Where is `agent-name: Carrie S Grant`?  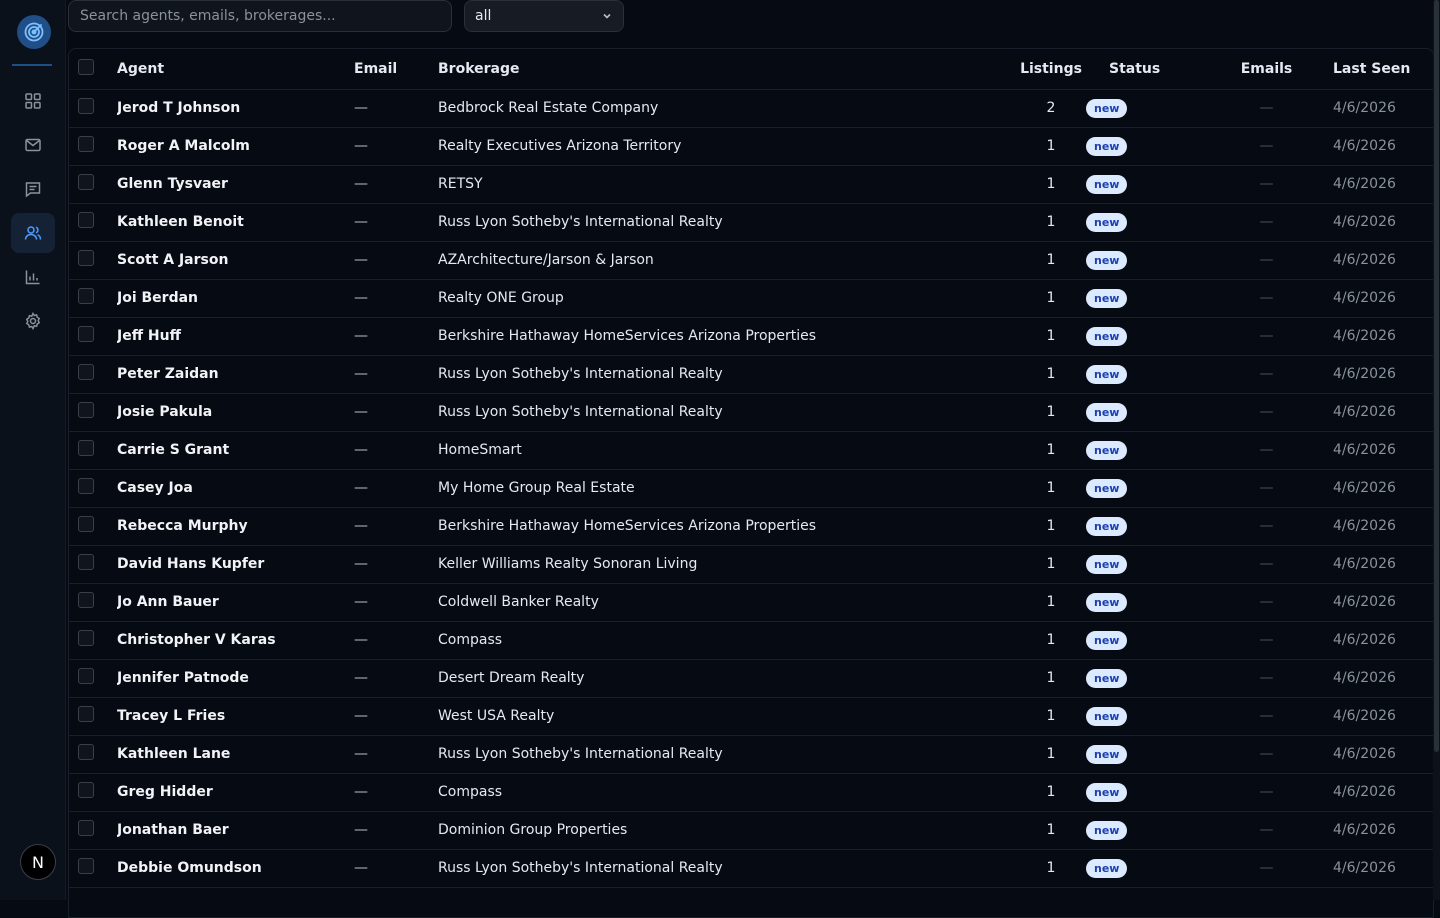
agent-name: Carrie S Grant is located at coordinates (235, 450).